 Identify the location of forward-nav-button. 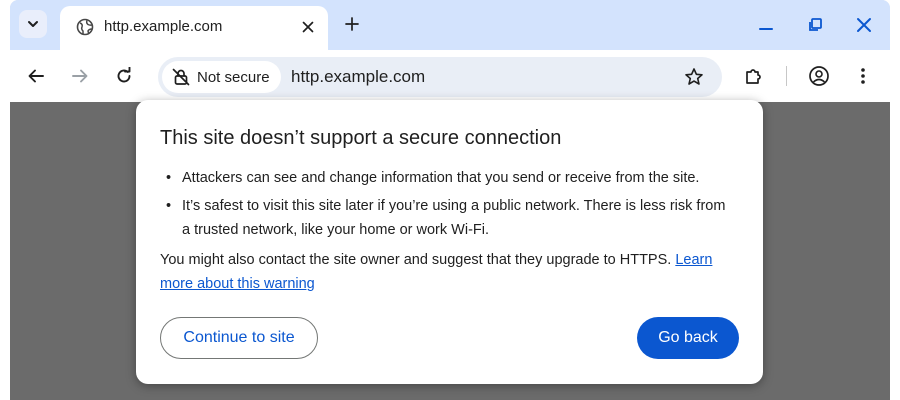
(80, 76).